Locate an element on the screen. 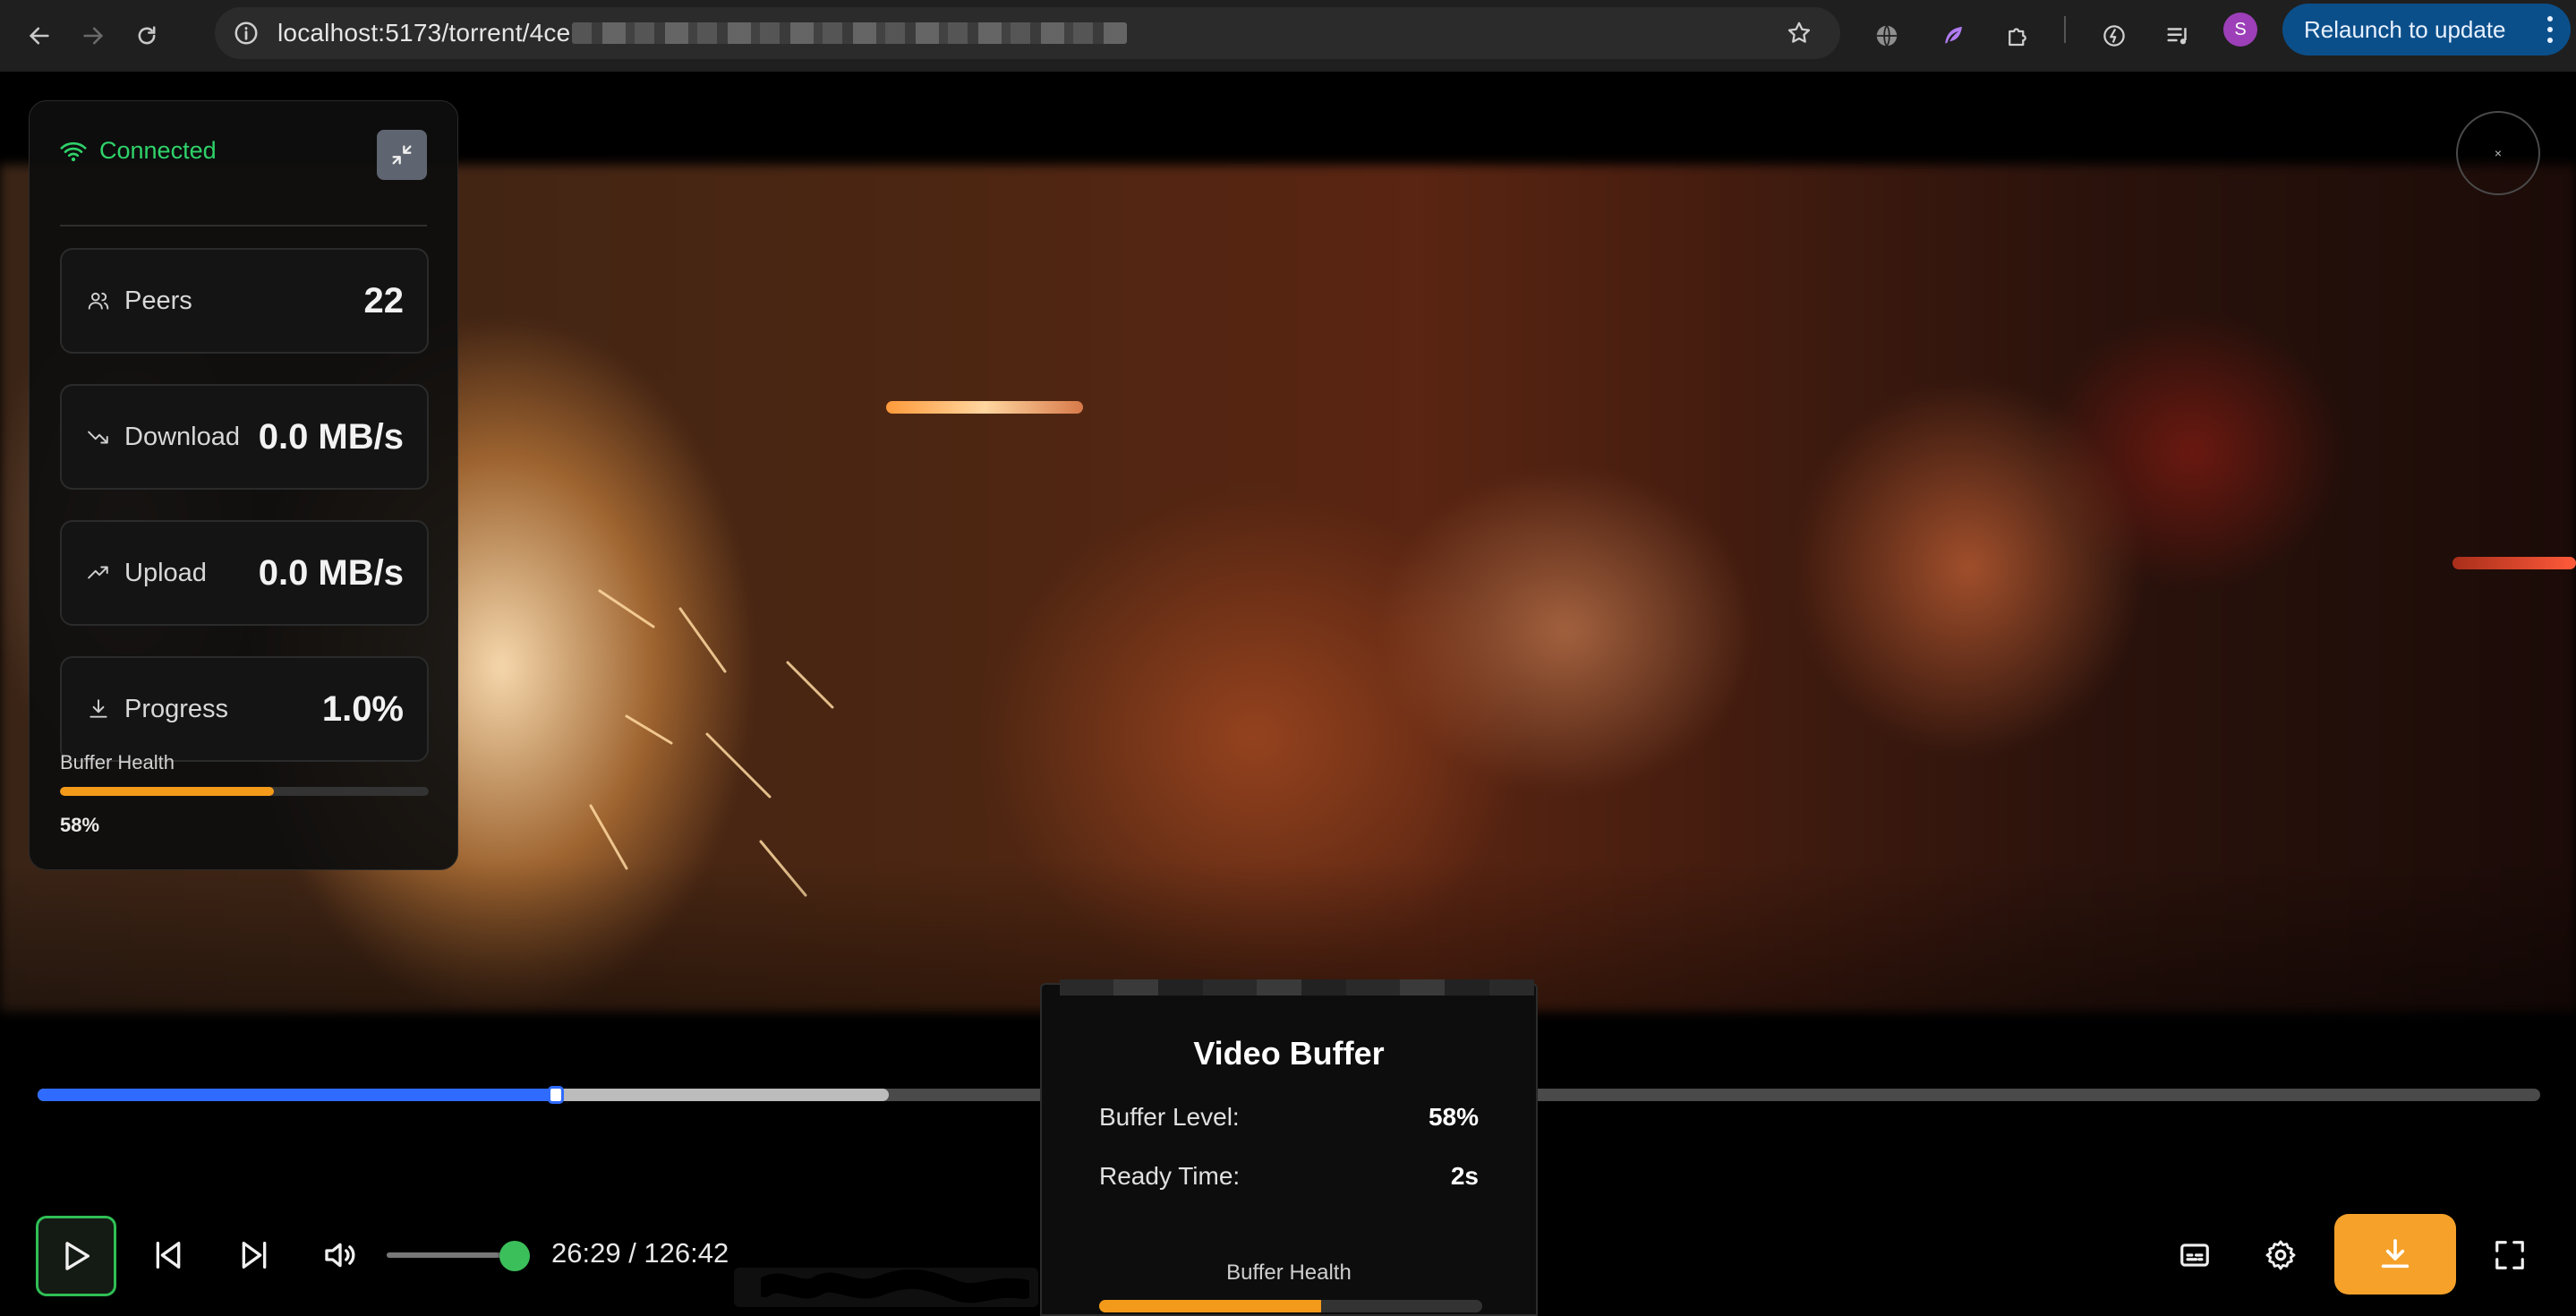 The width and height of the screenshot is (2576, 1316). collapse-stats-button is located at coordinates (402, 155).